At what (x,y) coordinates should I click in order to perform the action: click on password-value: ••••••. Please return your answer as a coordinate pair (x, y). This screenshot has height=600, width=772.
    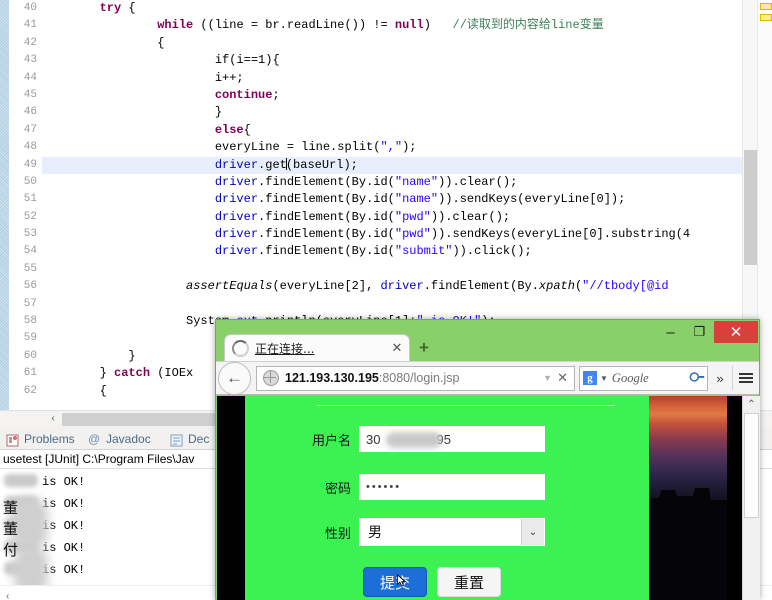
    Looking at the image, I should click on (384, 487).